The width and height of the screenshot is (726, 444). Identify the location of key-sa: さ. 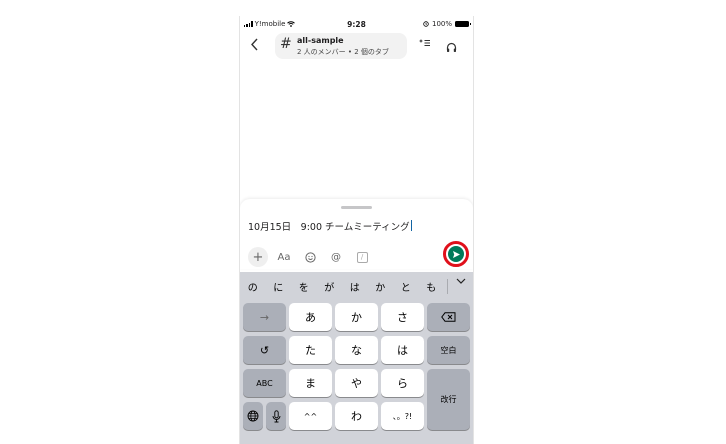
(402, 317).